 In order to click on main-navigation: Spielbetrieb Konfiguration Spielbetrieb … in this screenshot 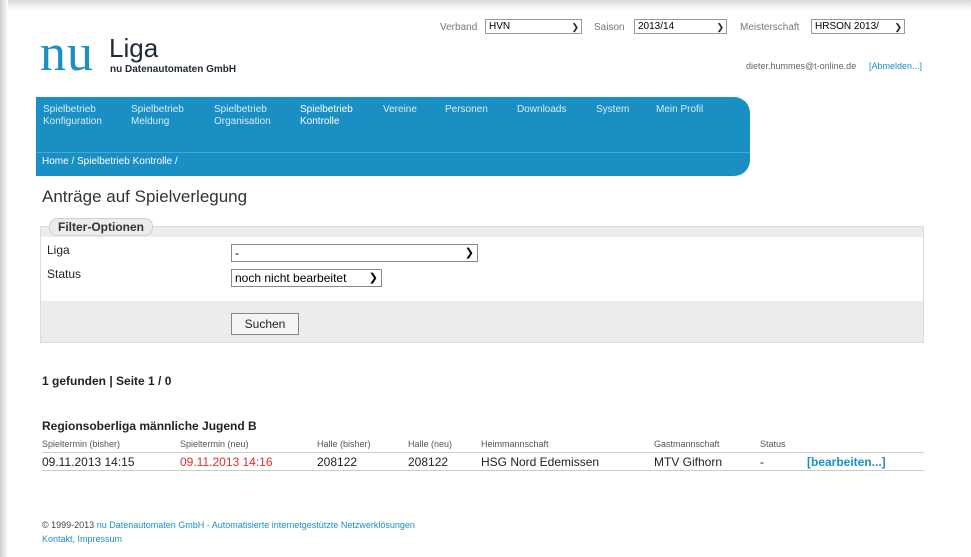, I will do `click(393, 136)`.